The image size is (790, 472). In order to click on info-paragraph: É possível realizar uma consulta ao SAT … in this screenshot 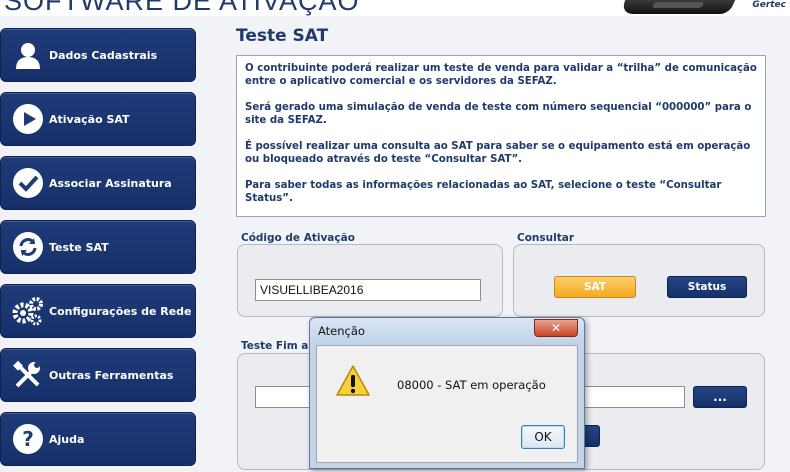, I will do `click(498, 153)`.